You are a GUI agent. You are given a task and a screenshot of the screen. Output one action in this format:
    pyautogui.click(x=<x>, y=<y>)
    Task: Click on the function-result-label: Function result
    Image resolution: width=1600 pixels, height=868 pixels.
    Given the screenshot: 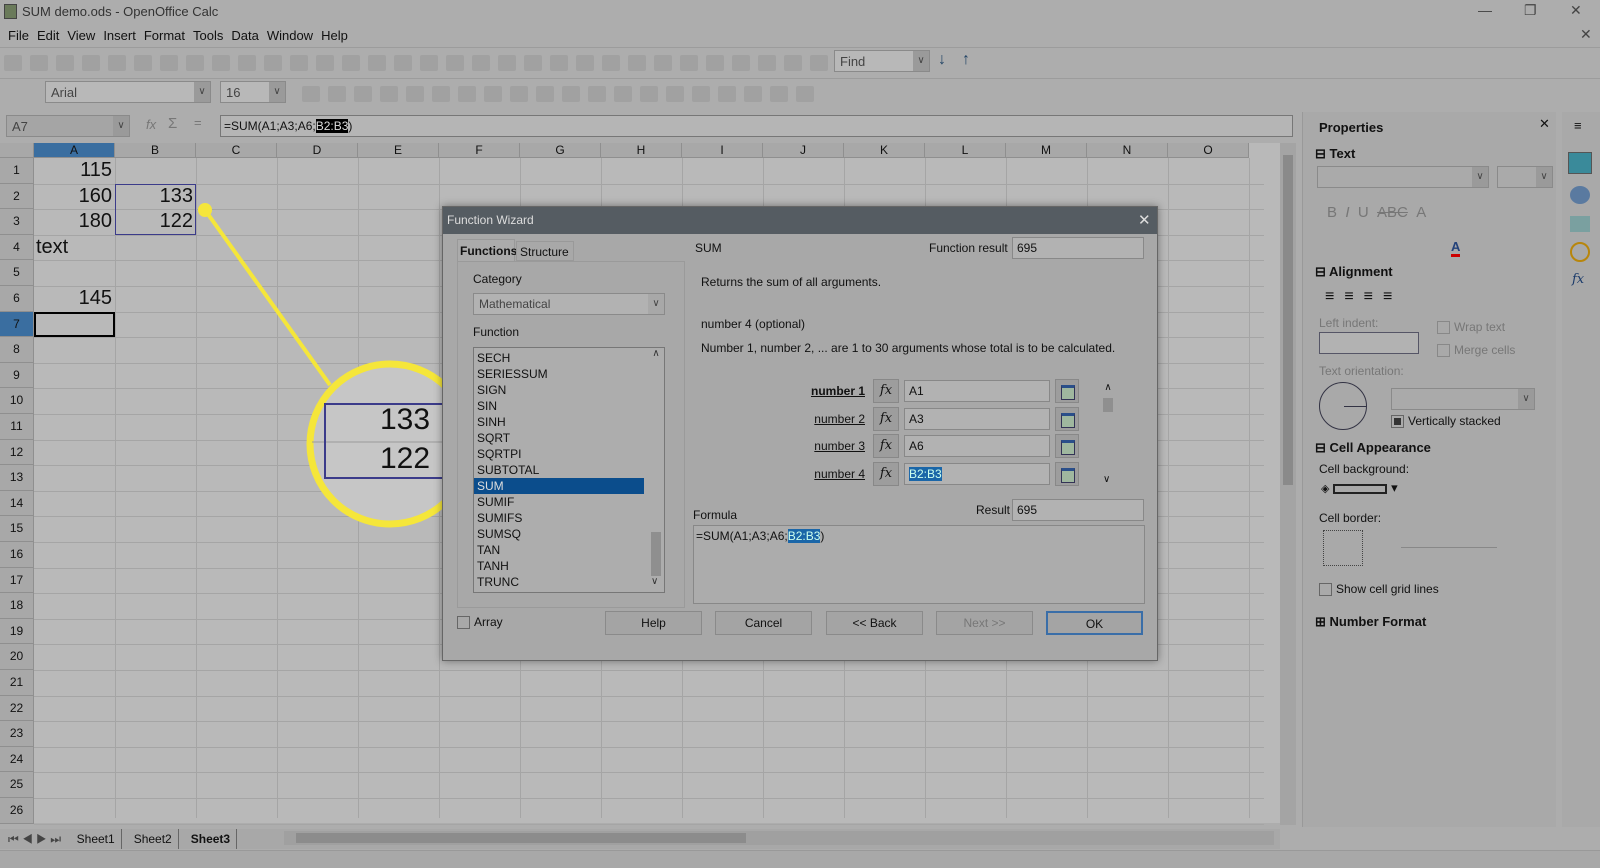 What is the action you would take?
    pyautogui.click(x=968, y=248)
    